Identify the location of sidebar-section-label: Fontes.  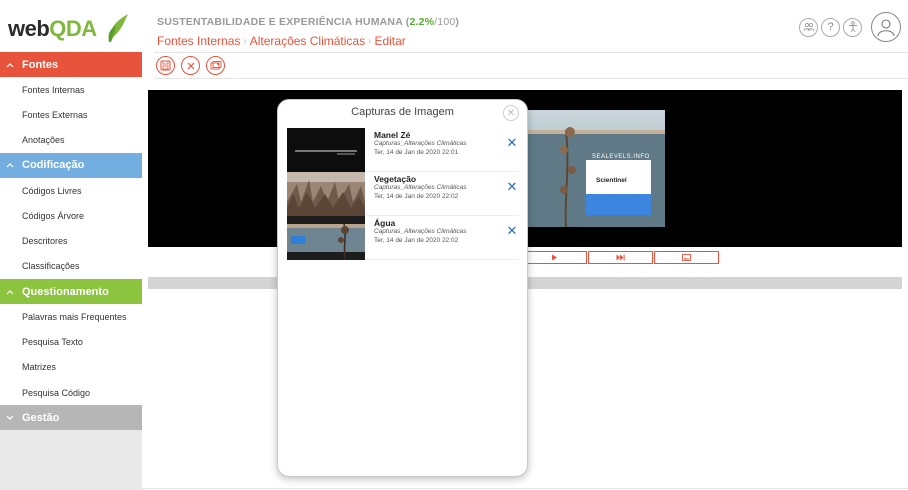
(40, 64).